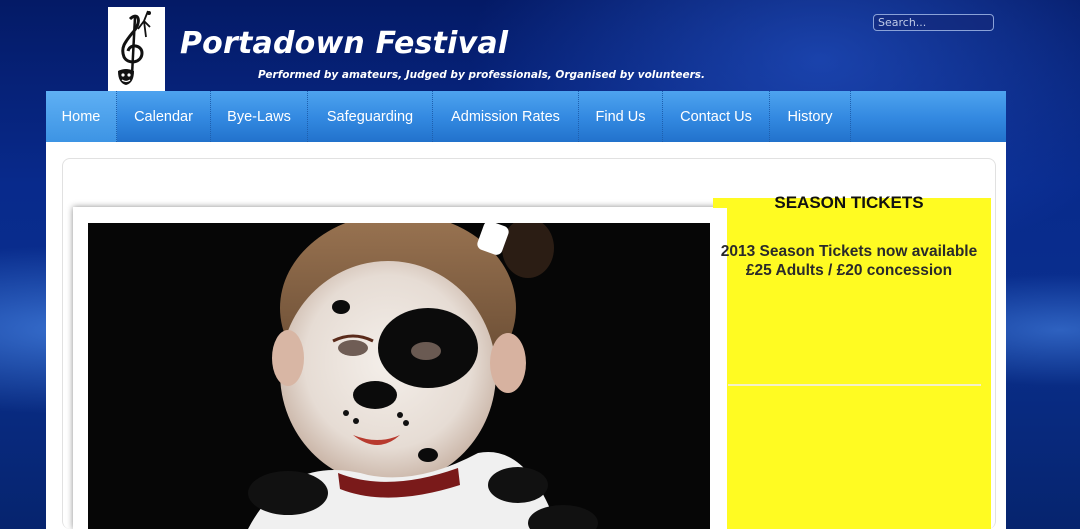  What do you see at coordinates (164, 116) in the screenshot?
I see `nav-item-calendar: Calendar` at bounding box center [164, 116].